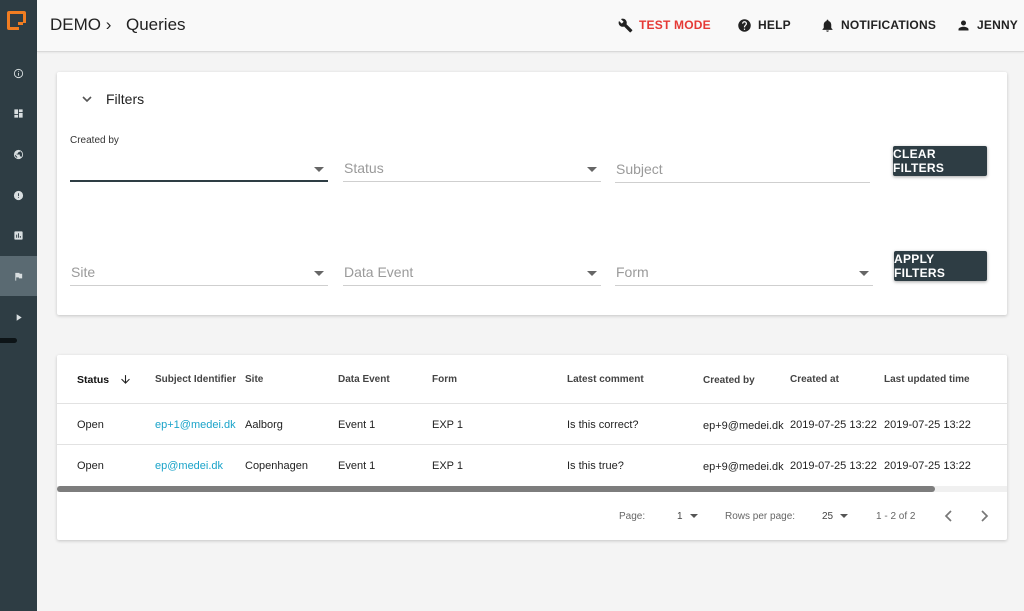  Describe the element at coordinates (364, 168) in the screenshot. I see `status-placeholder: Status` at that location.